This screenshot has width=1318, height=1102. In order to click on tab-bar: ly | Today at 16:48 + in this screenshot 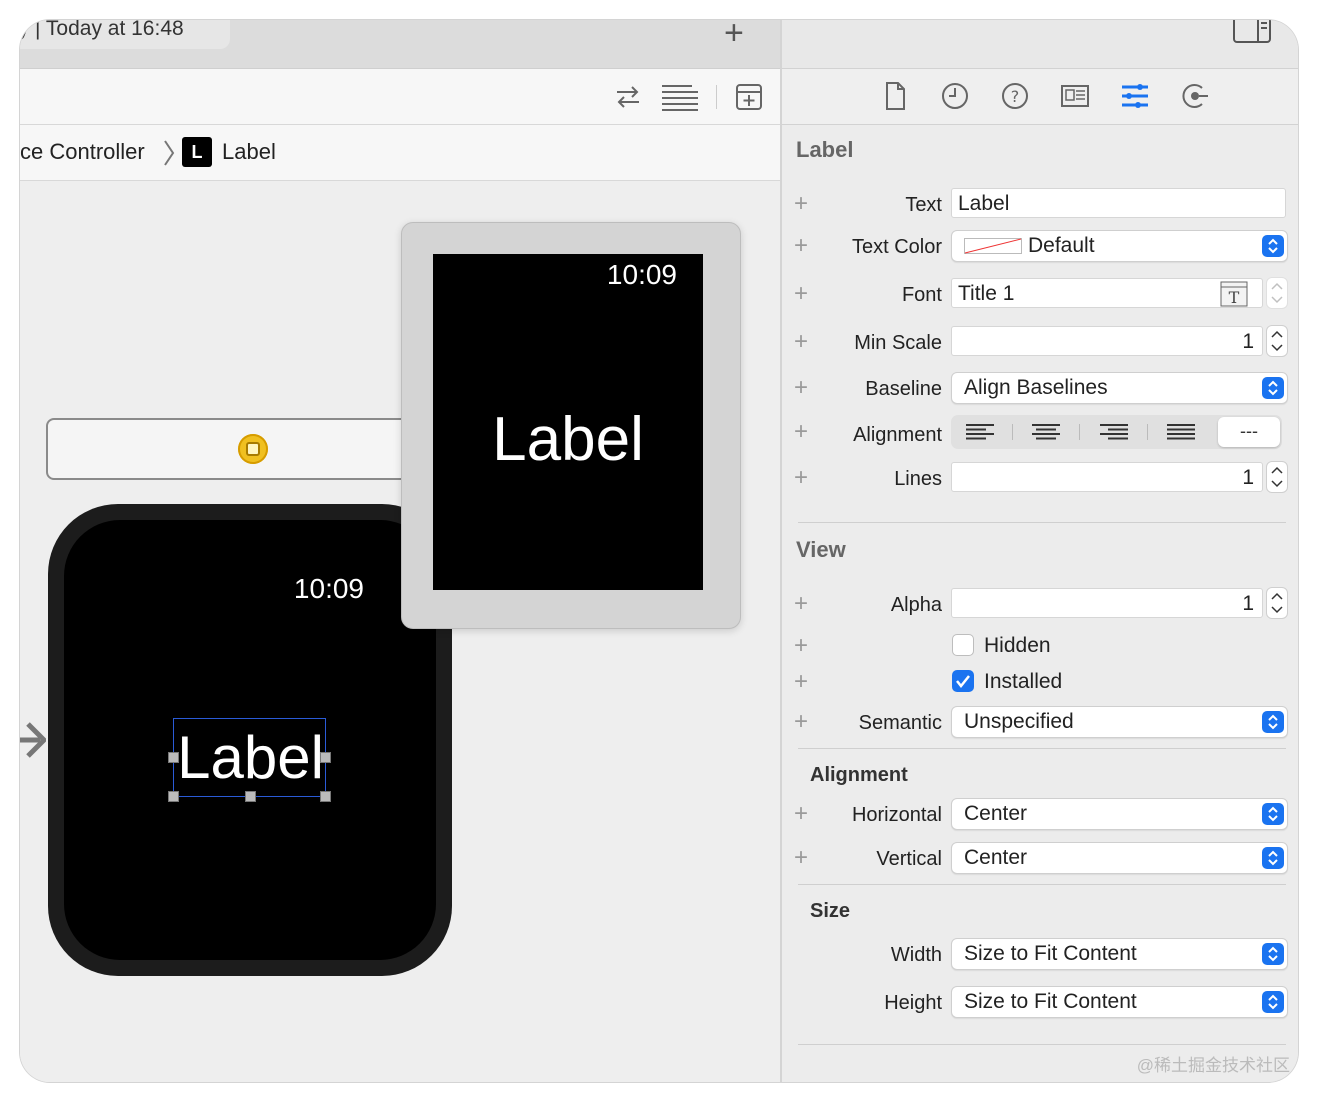, I will do `click(400, 44)`.